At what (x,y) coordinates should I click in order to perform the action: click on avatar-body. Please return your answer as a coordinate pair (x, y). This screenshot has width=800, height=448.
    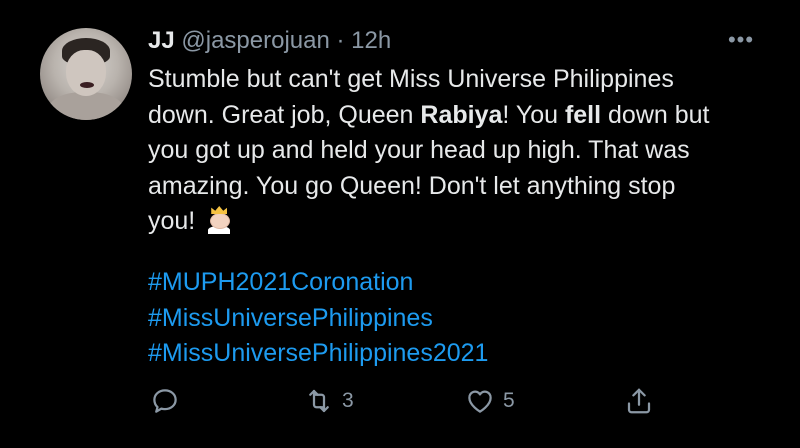
    Looking at the image, I should click on (86, 106).